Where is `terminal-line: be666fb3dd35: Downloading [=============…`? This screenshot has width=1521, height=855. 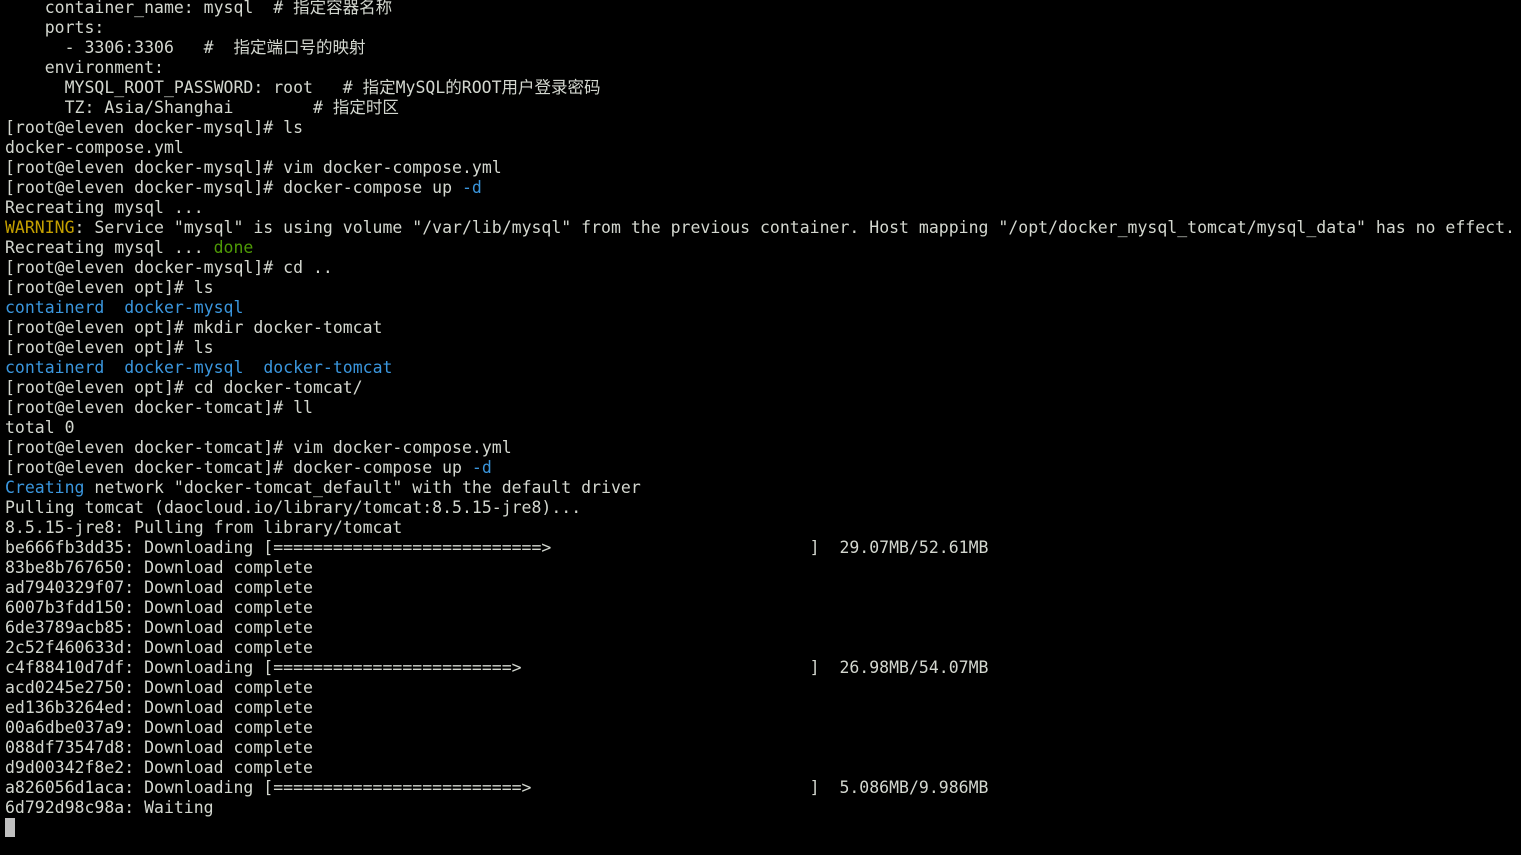
terminal-line: be666fb3dd35: Downloading [=============… is located at coordinates (763, 548).